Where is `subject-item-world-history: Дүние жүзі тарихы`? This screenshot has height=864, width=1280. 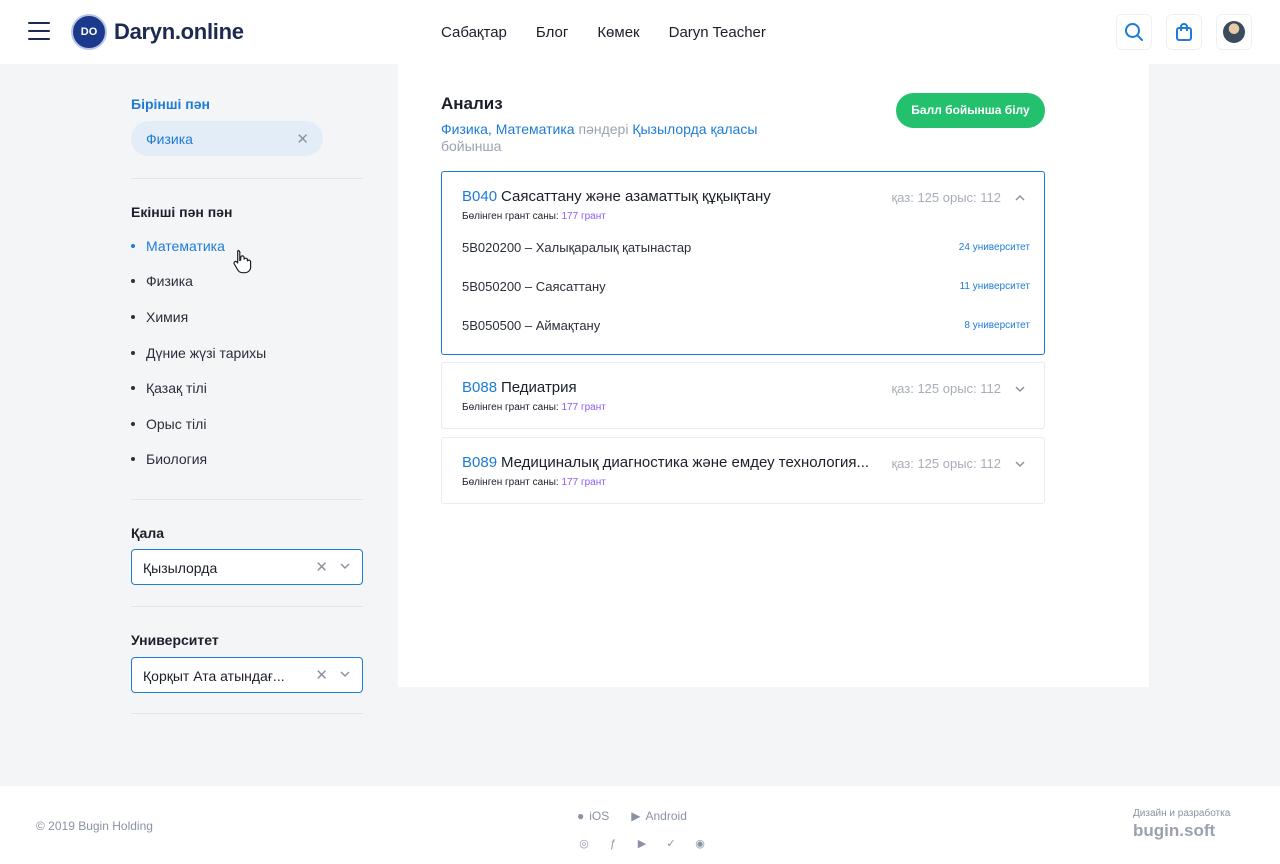
subject-item-world-history: Дүние жүзі тарихы is located at coordinates (198, 362).